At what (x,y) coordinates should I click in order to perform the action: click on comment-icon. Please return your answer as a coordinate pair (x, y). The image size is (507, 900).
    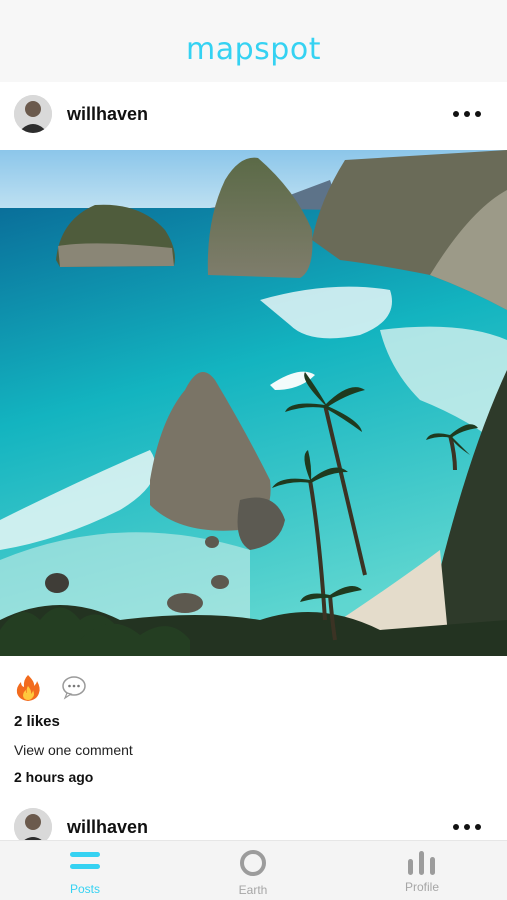
    Looking at the image, I should click on (74, 690).